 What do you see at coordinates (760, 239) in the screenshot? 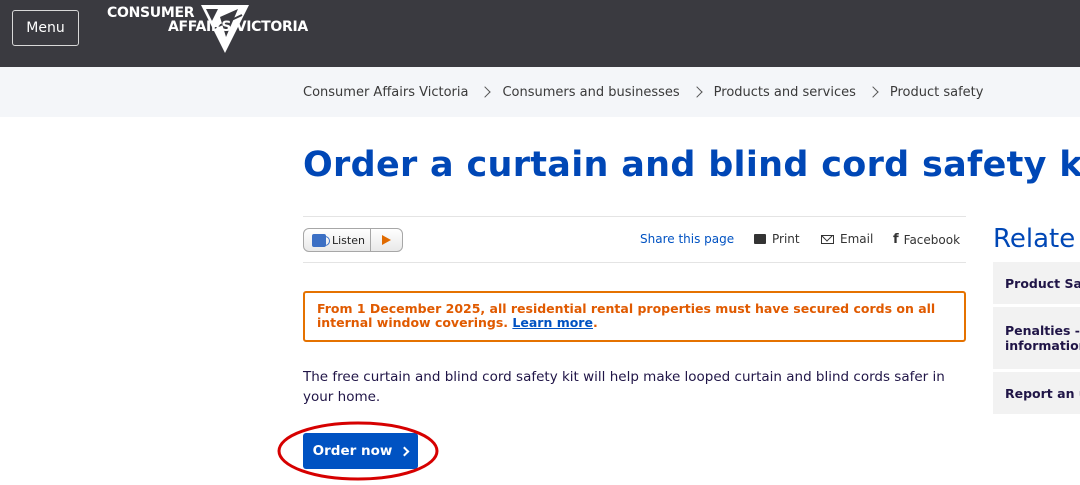
I see `printer-icon` at bounding box center [760, 239].